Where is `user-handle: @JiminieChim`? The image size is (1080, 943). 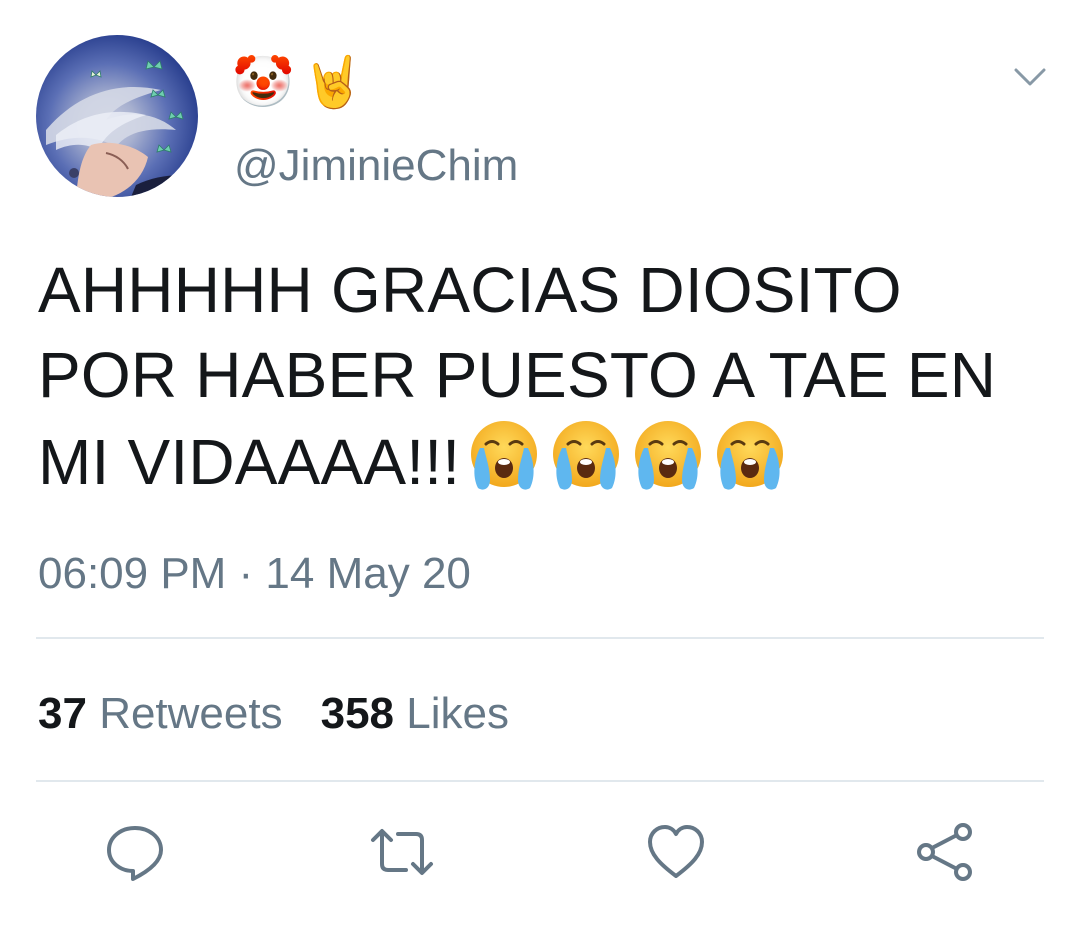 user-handle: @JiminieChim is located at coordinates (376, 166).